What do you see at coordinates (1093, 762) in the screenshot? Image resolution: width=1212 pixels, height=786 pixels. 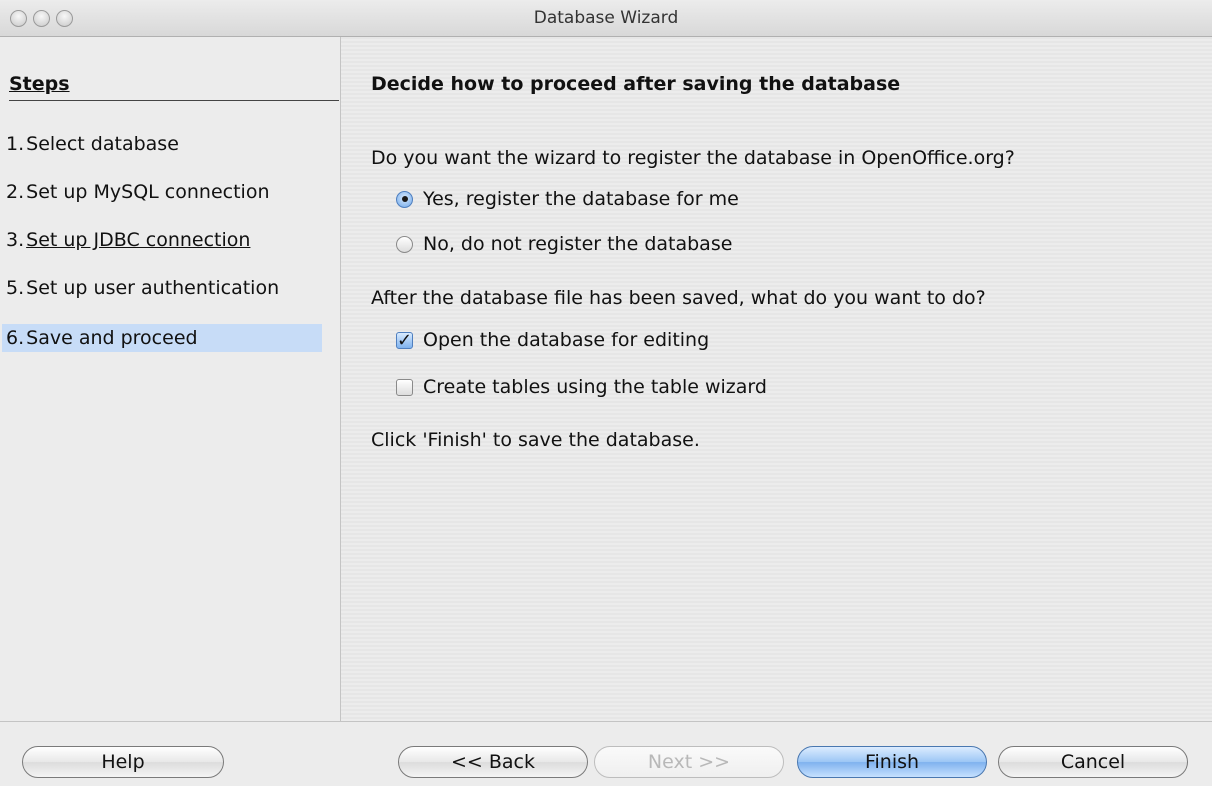 I see `cancel-button: Cancel` at bounding box center [1093, 762].